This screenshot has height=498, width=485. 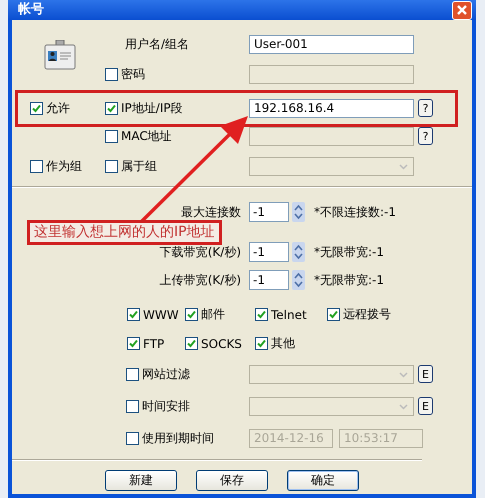 What do you see at coordinates (60, 55) in the screenshot?
I see `id-card-icon` at bounding box center [60, 55].